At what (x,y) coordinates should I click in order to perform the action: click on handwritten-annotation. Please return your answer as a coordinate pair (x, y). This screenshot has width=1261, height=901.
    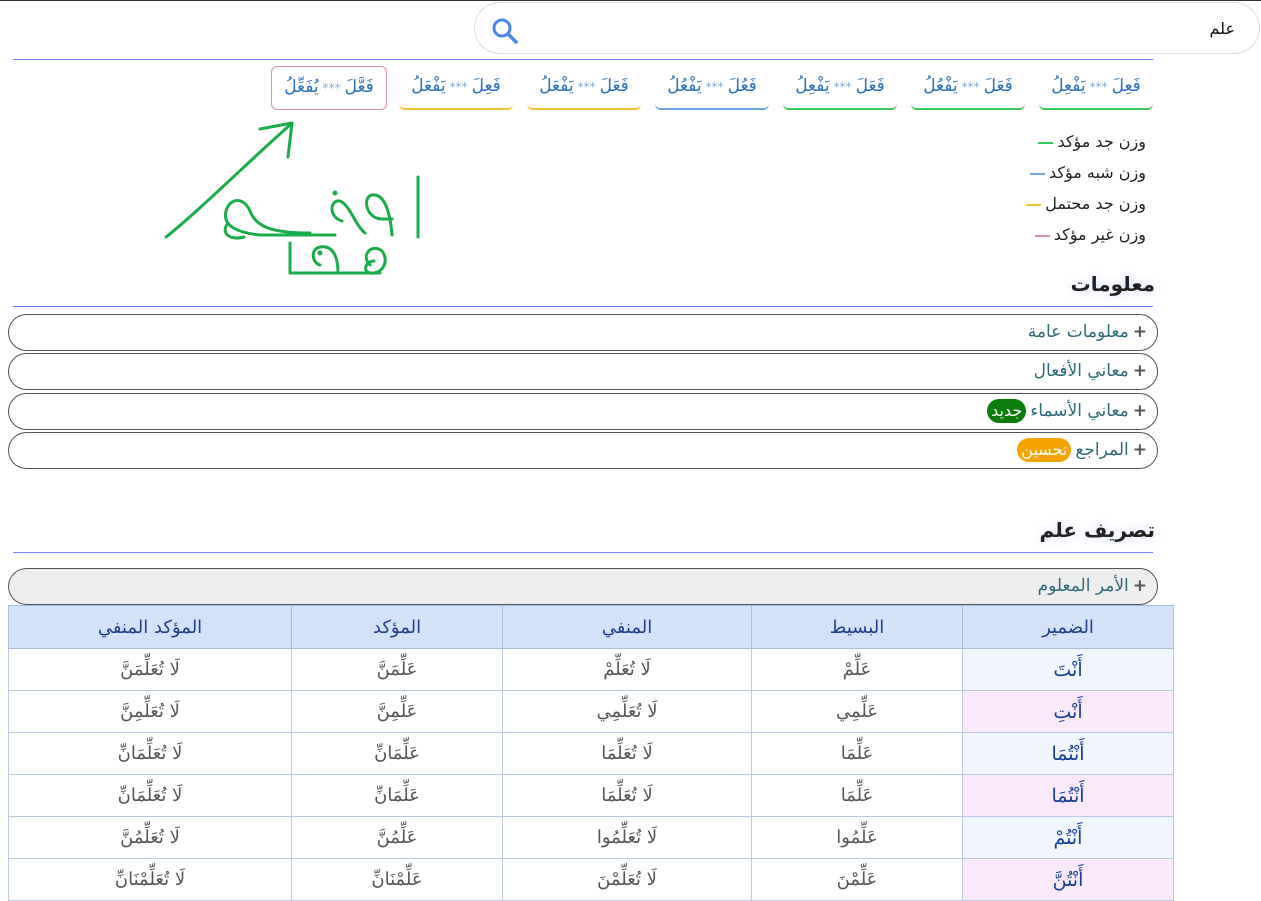
    Looking at the image, I should click on (292, 198).